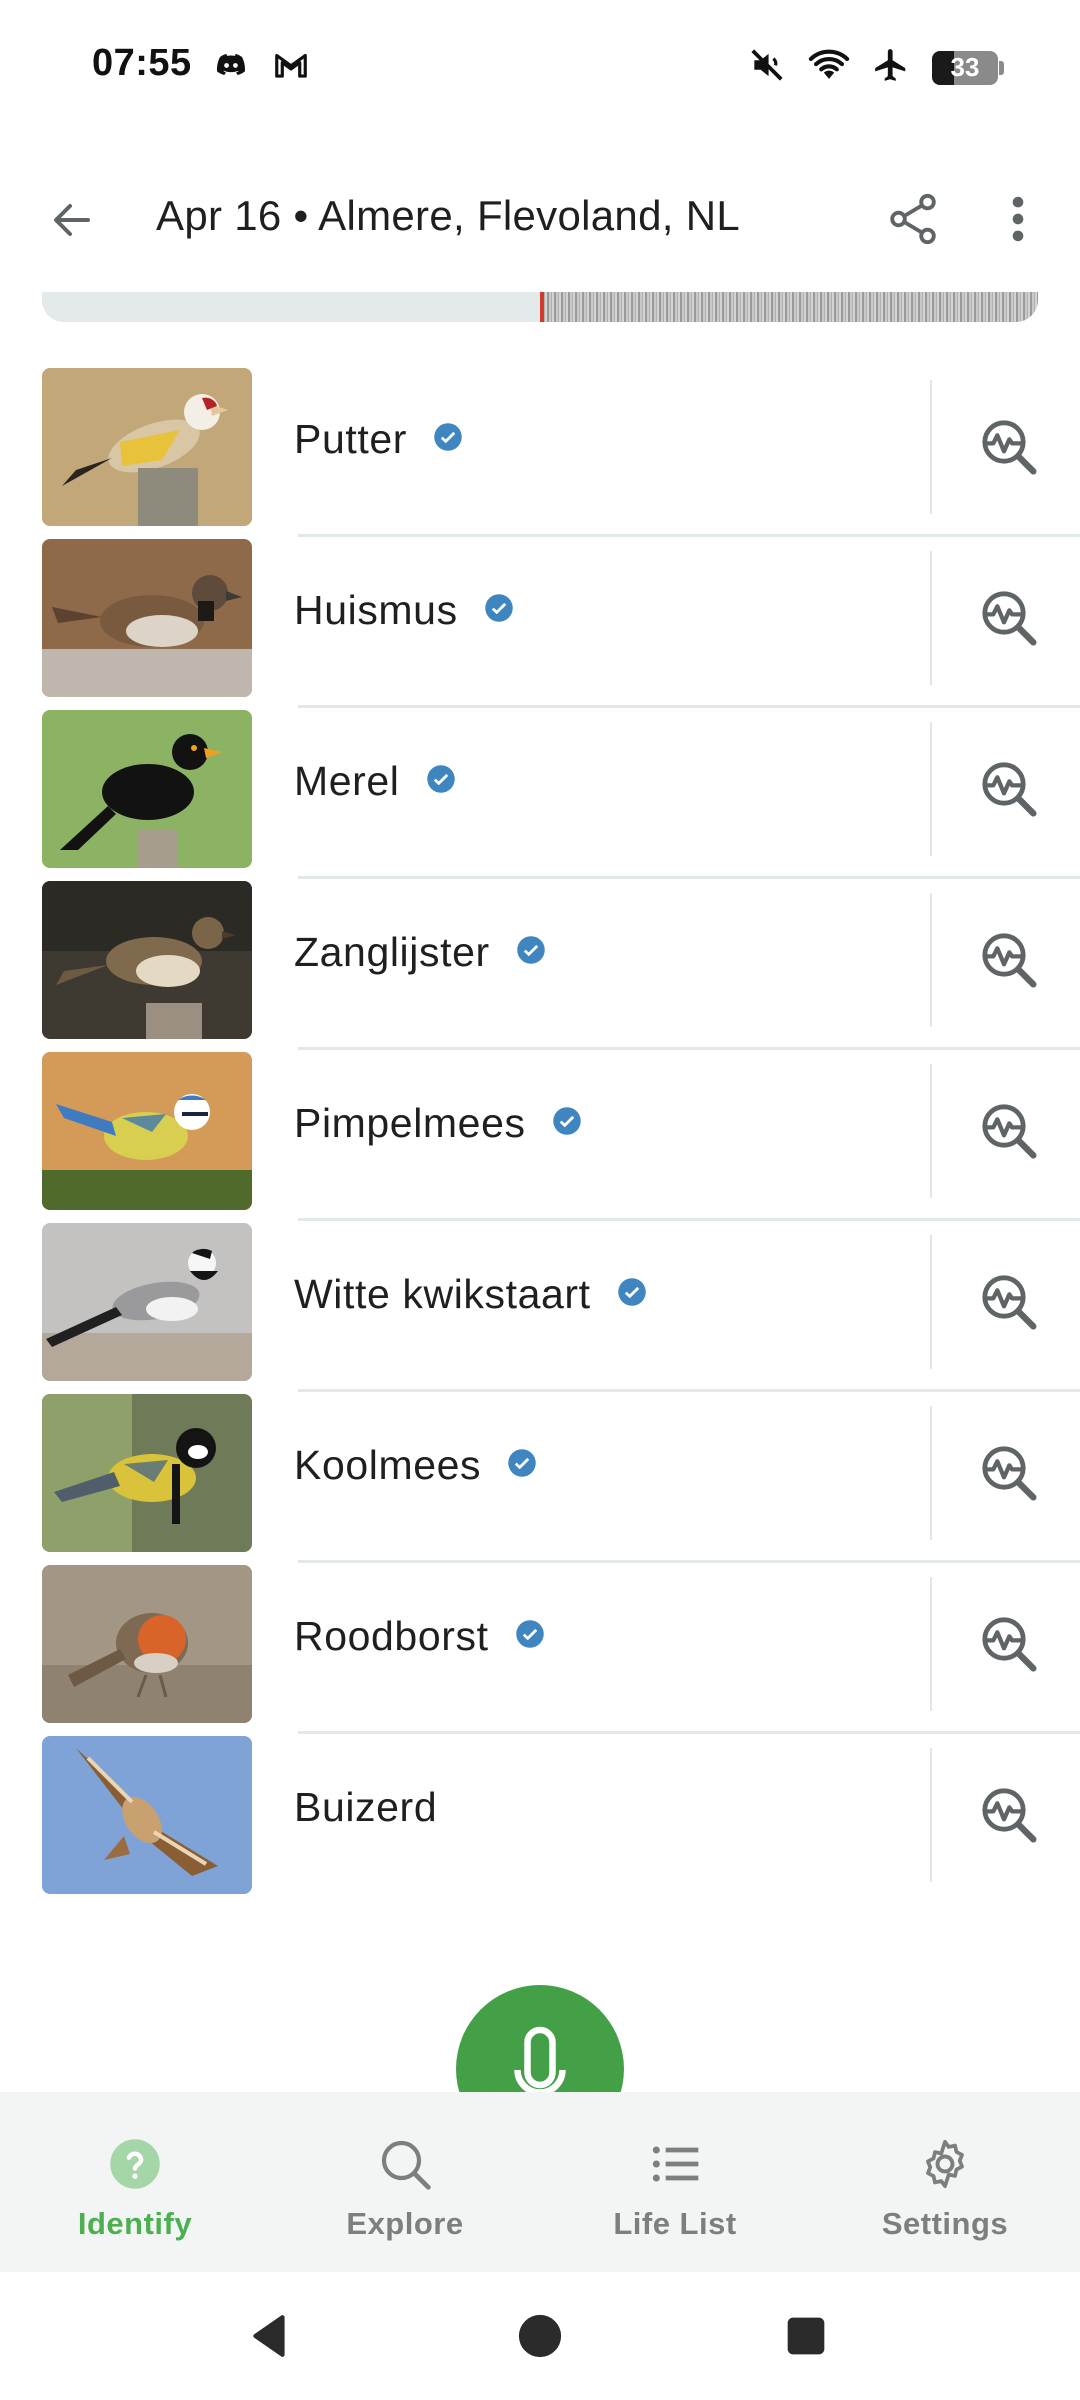 This screenshot has width=1080, height=2400. I want to click on species-row-huismus: Huismus, so click(540, 622).